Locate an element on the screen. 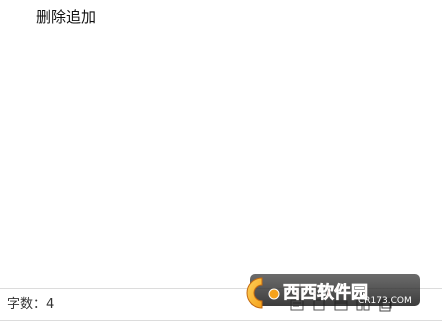 The height and width of the screenshot is (323, 442). view-mode-icons is located at coordinates (341, 305).